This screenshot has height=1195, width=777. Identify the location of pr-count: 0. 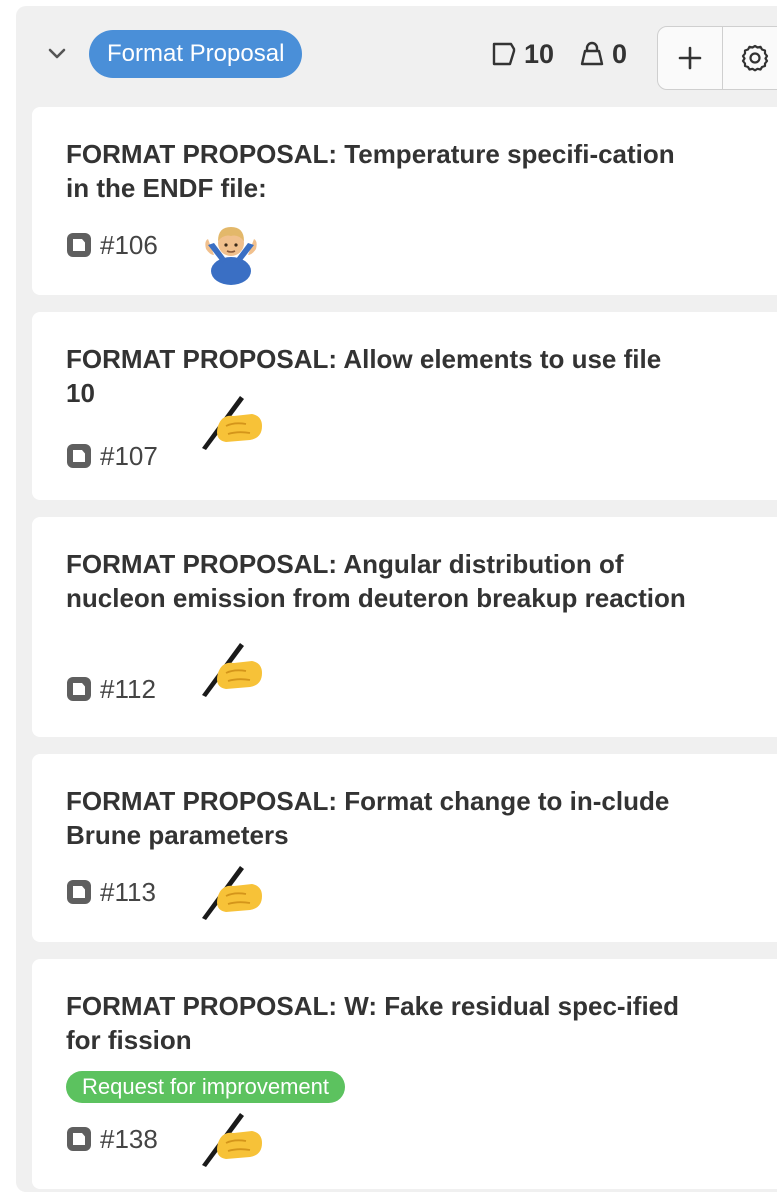
(602, 54).